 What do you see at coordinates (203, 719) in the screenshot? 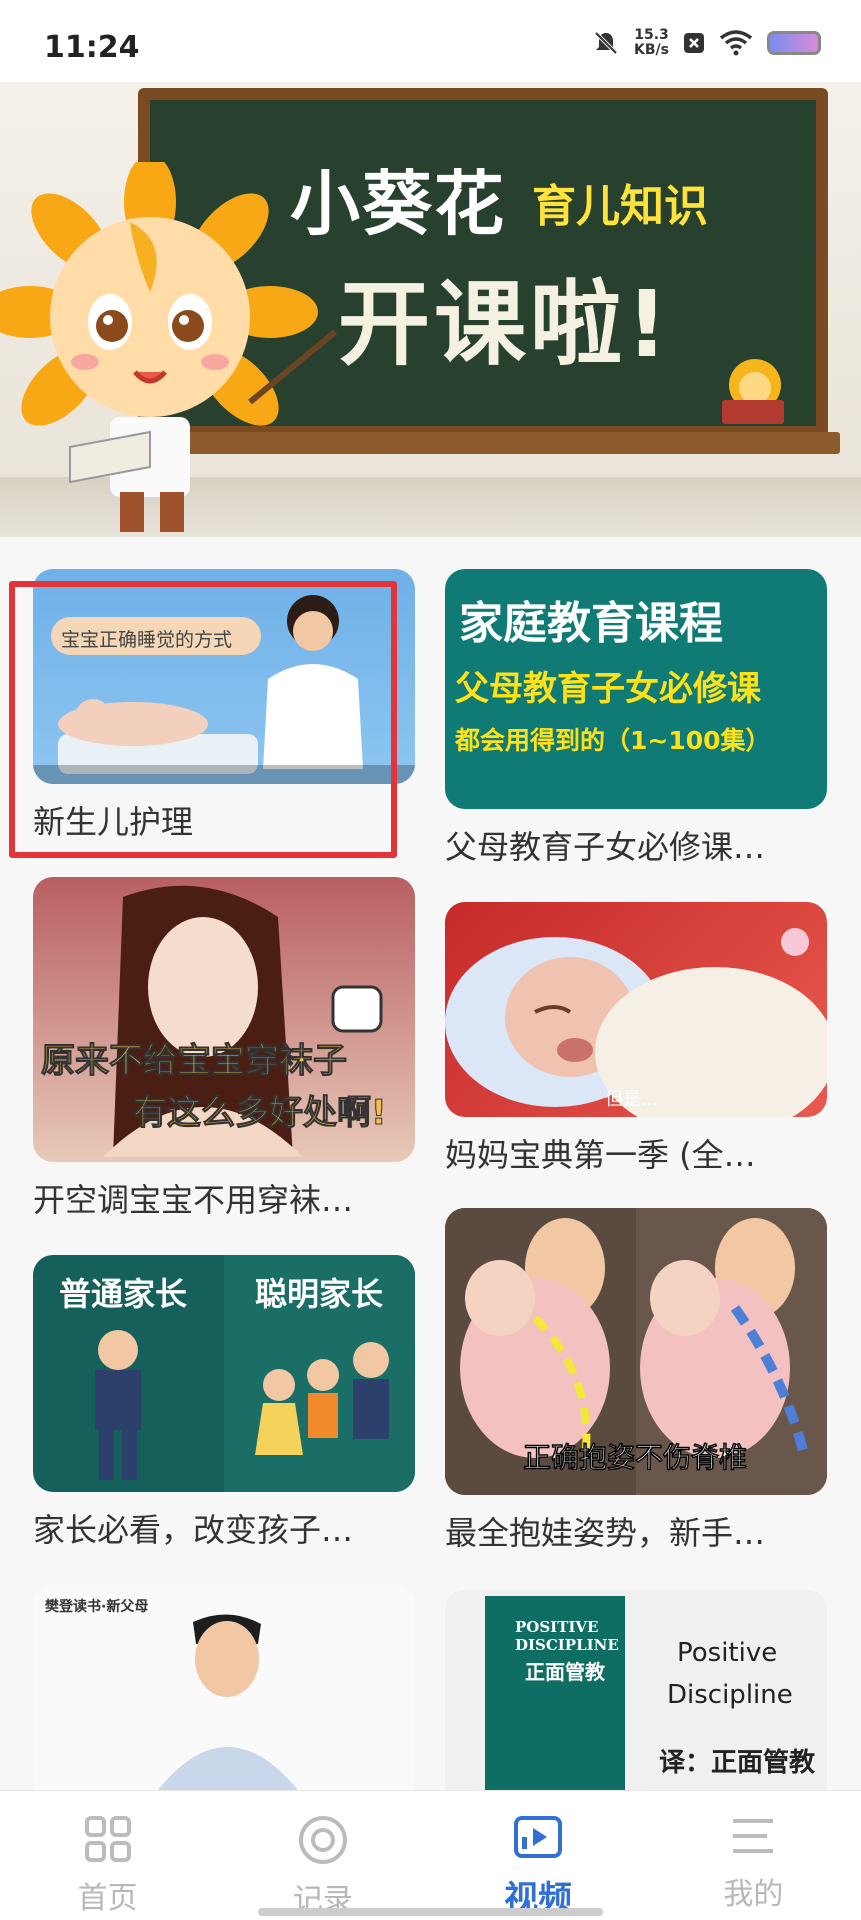
I see `selected-card-highlight` at bounding box center [203, 719].